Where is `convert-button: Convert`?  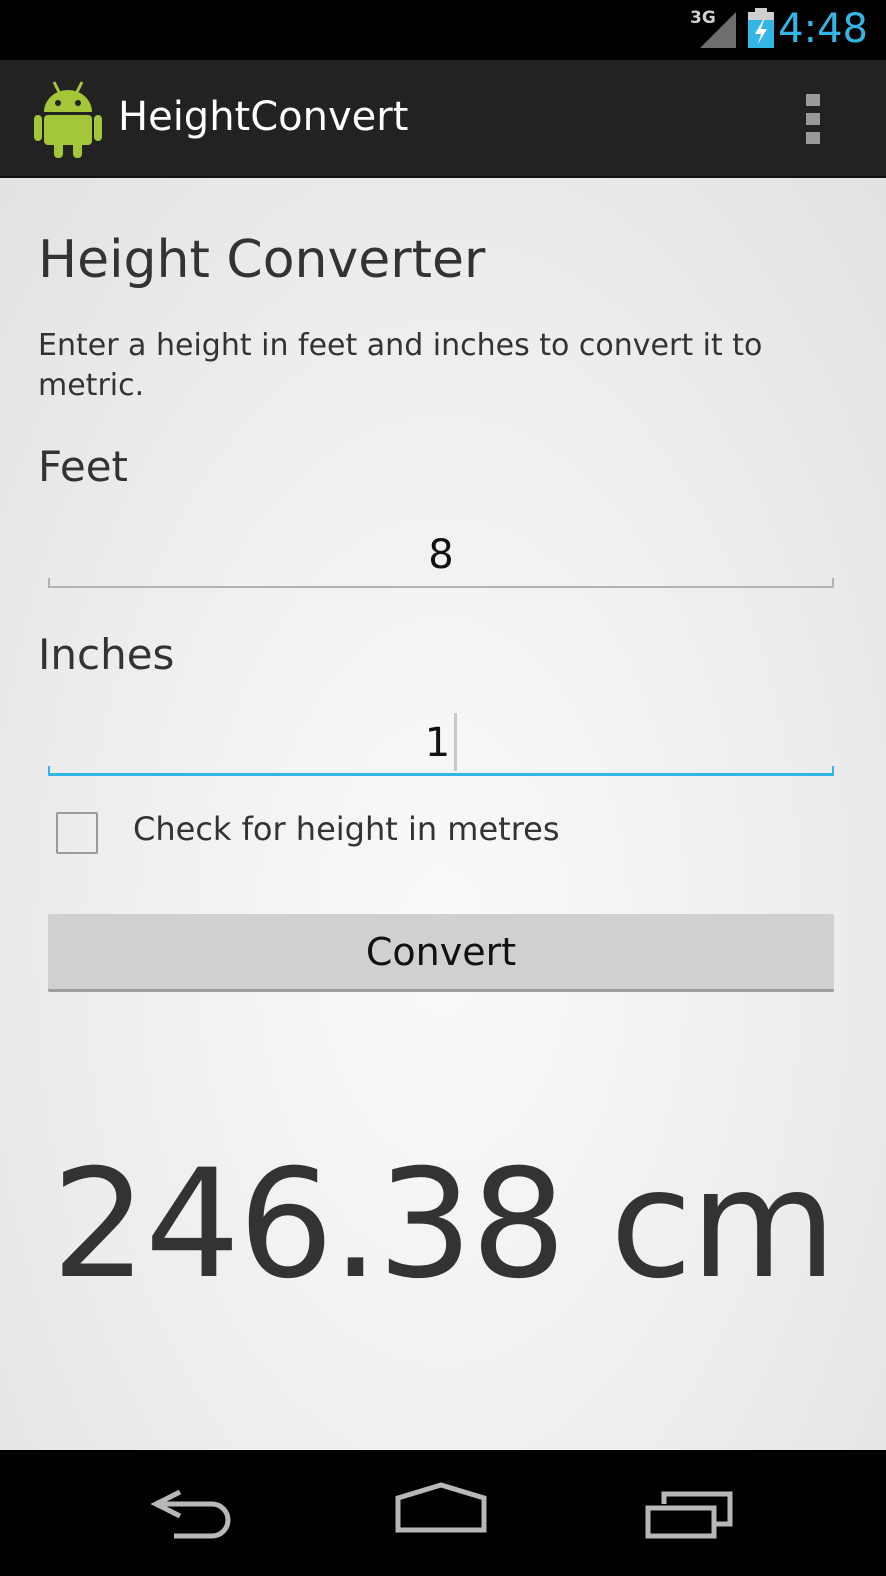
convert-button: Convert is located at coordinates (441, 953).